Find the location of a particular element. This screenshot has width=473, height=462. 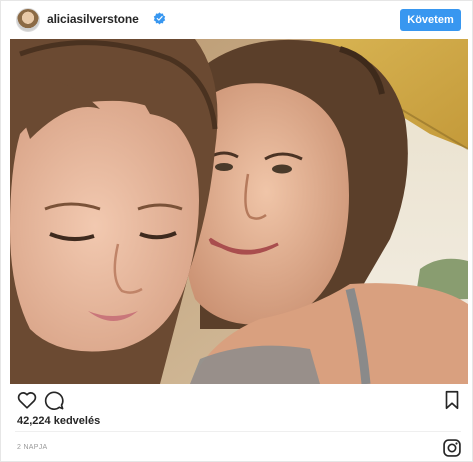

footer-divider is located at coordinates (238, 431).